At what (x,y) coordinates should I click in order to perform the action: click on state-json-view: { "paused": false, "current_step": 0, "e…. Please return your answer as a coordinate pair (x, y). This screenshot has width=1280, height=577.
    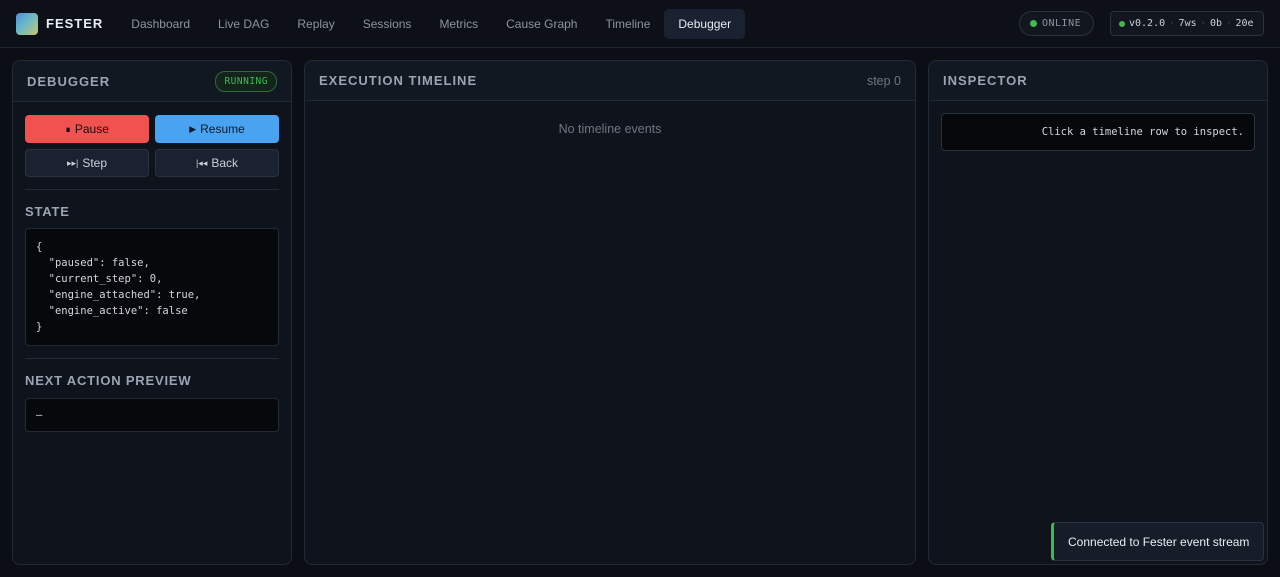
    Looking at the image, I should click on (152, 287).